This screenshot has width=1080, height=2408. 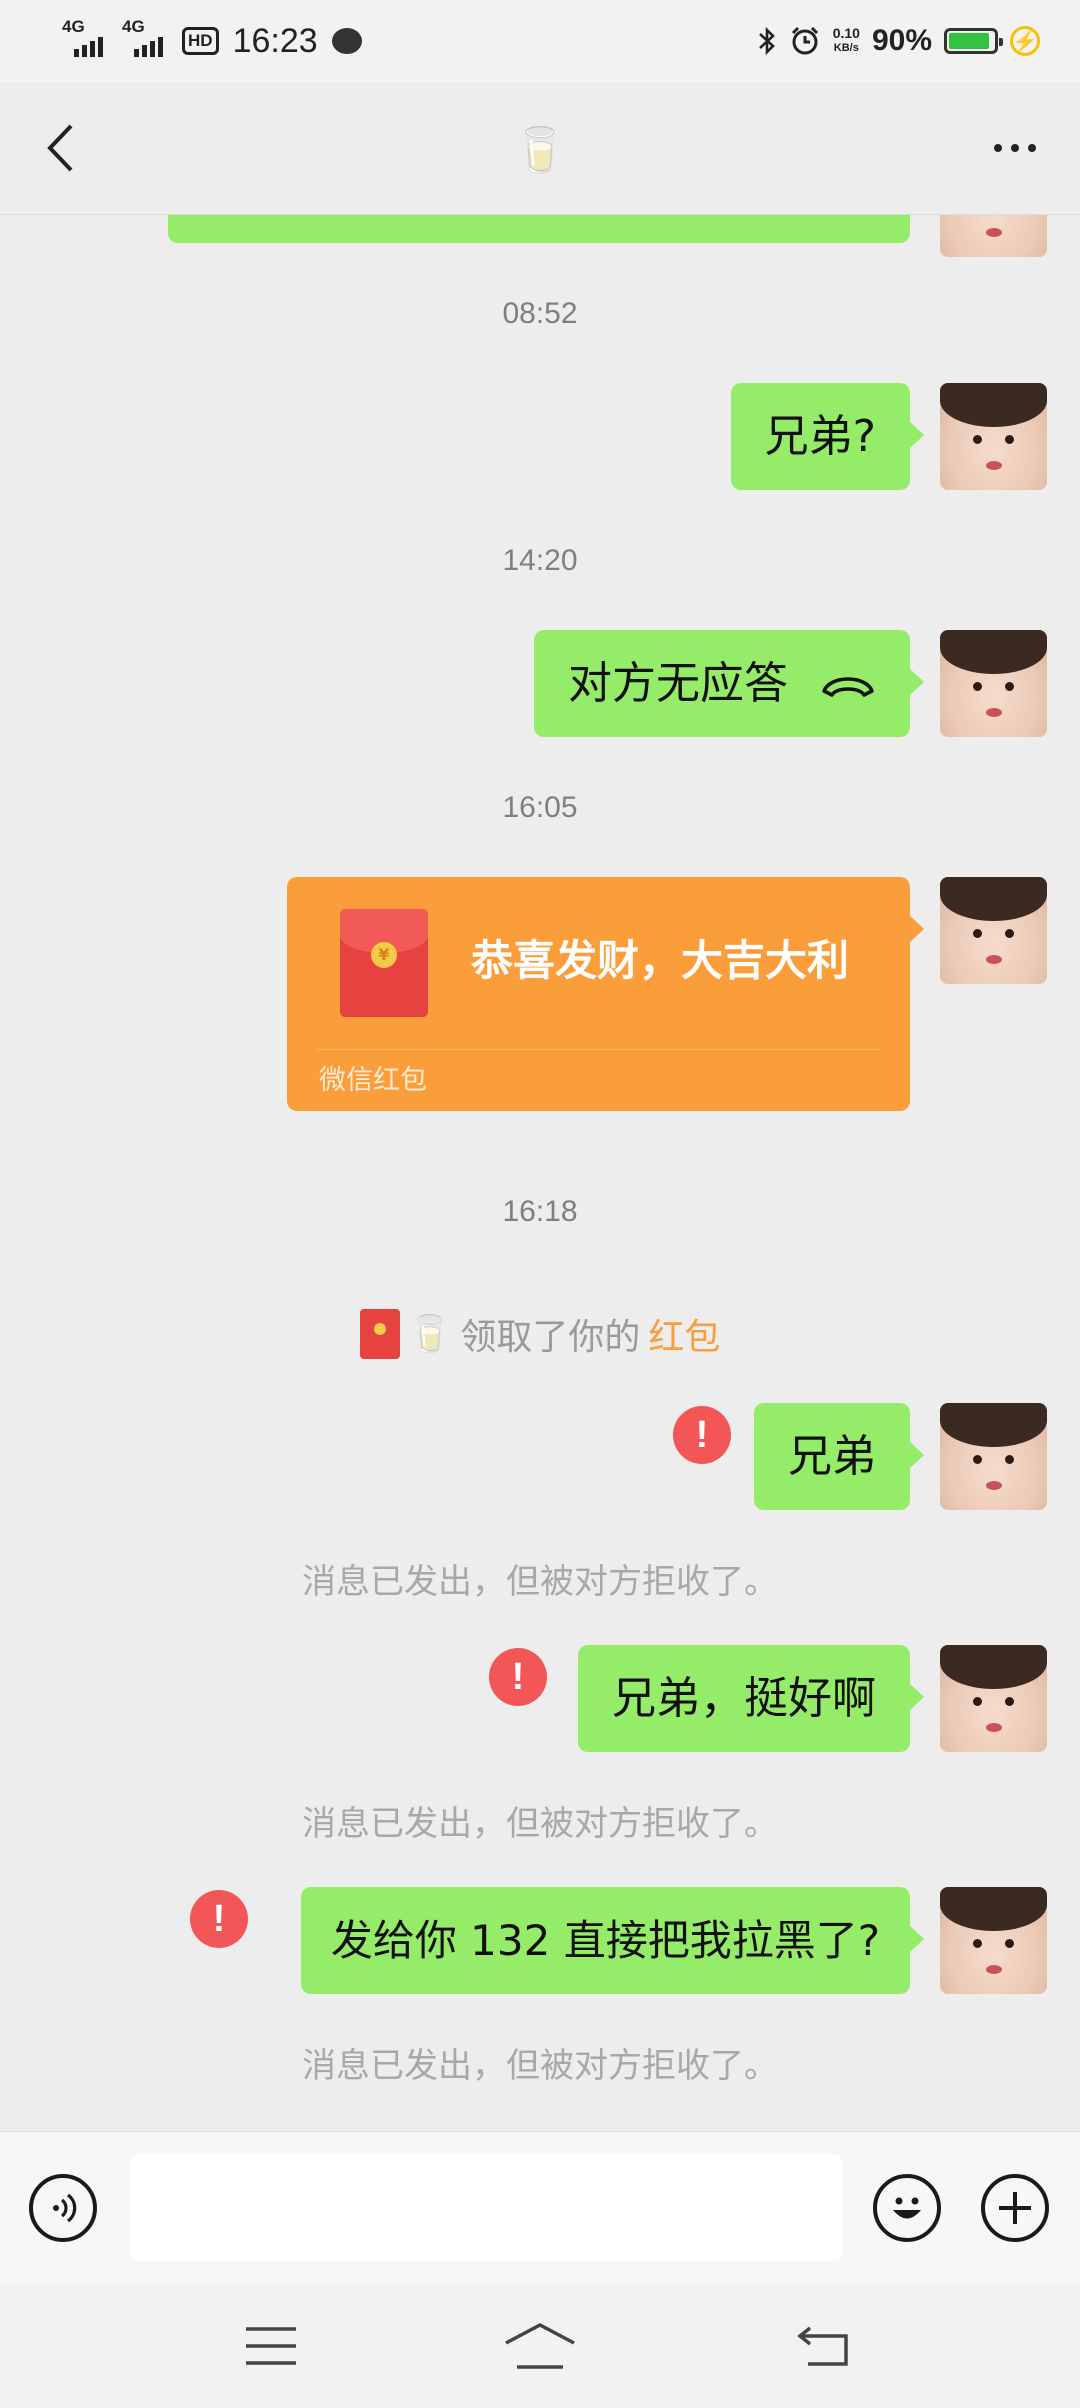 I want to click on more-functions-button, so click(x=1015, y=2208).